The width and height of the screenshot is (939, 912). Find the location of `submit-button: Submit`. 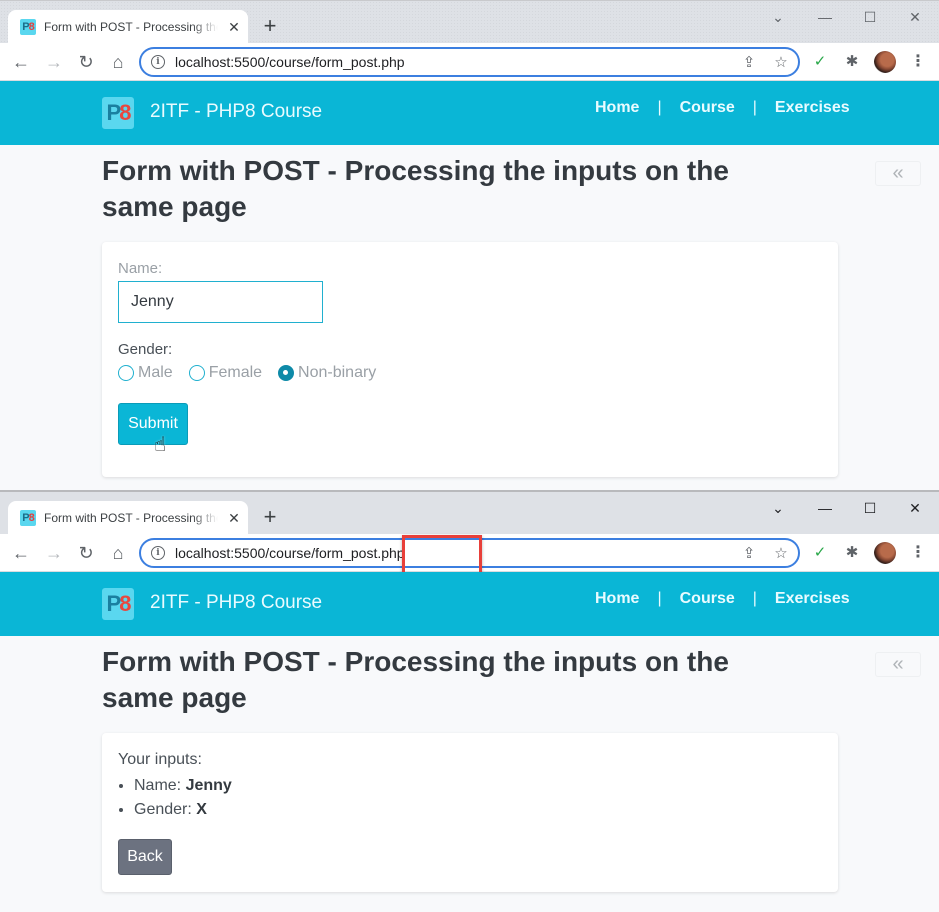

submit-button: Submit is located at coordinates (153, 424).